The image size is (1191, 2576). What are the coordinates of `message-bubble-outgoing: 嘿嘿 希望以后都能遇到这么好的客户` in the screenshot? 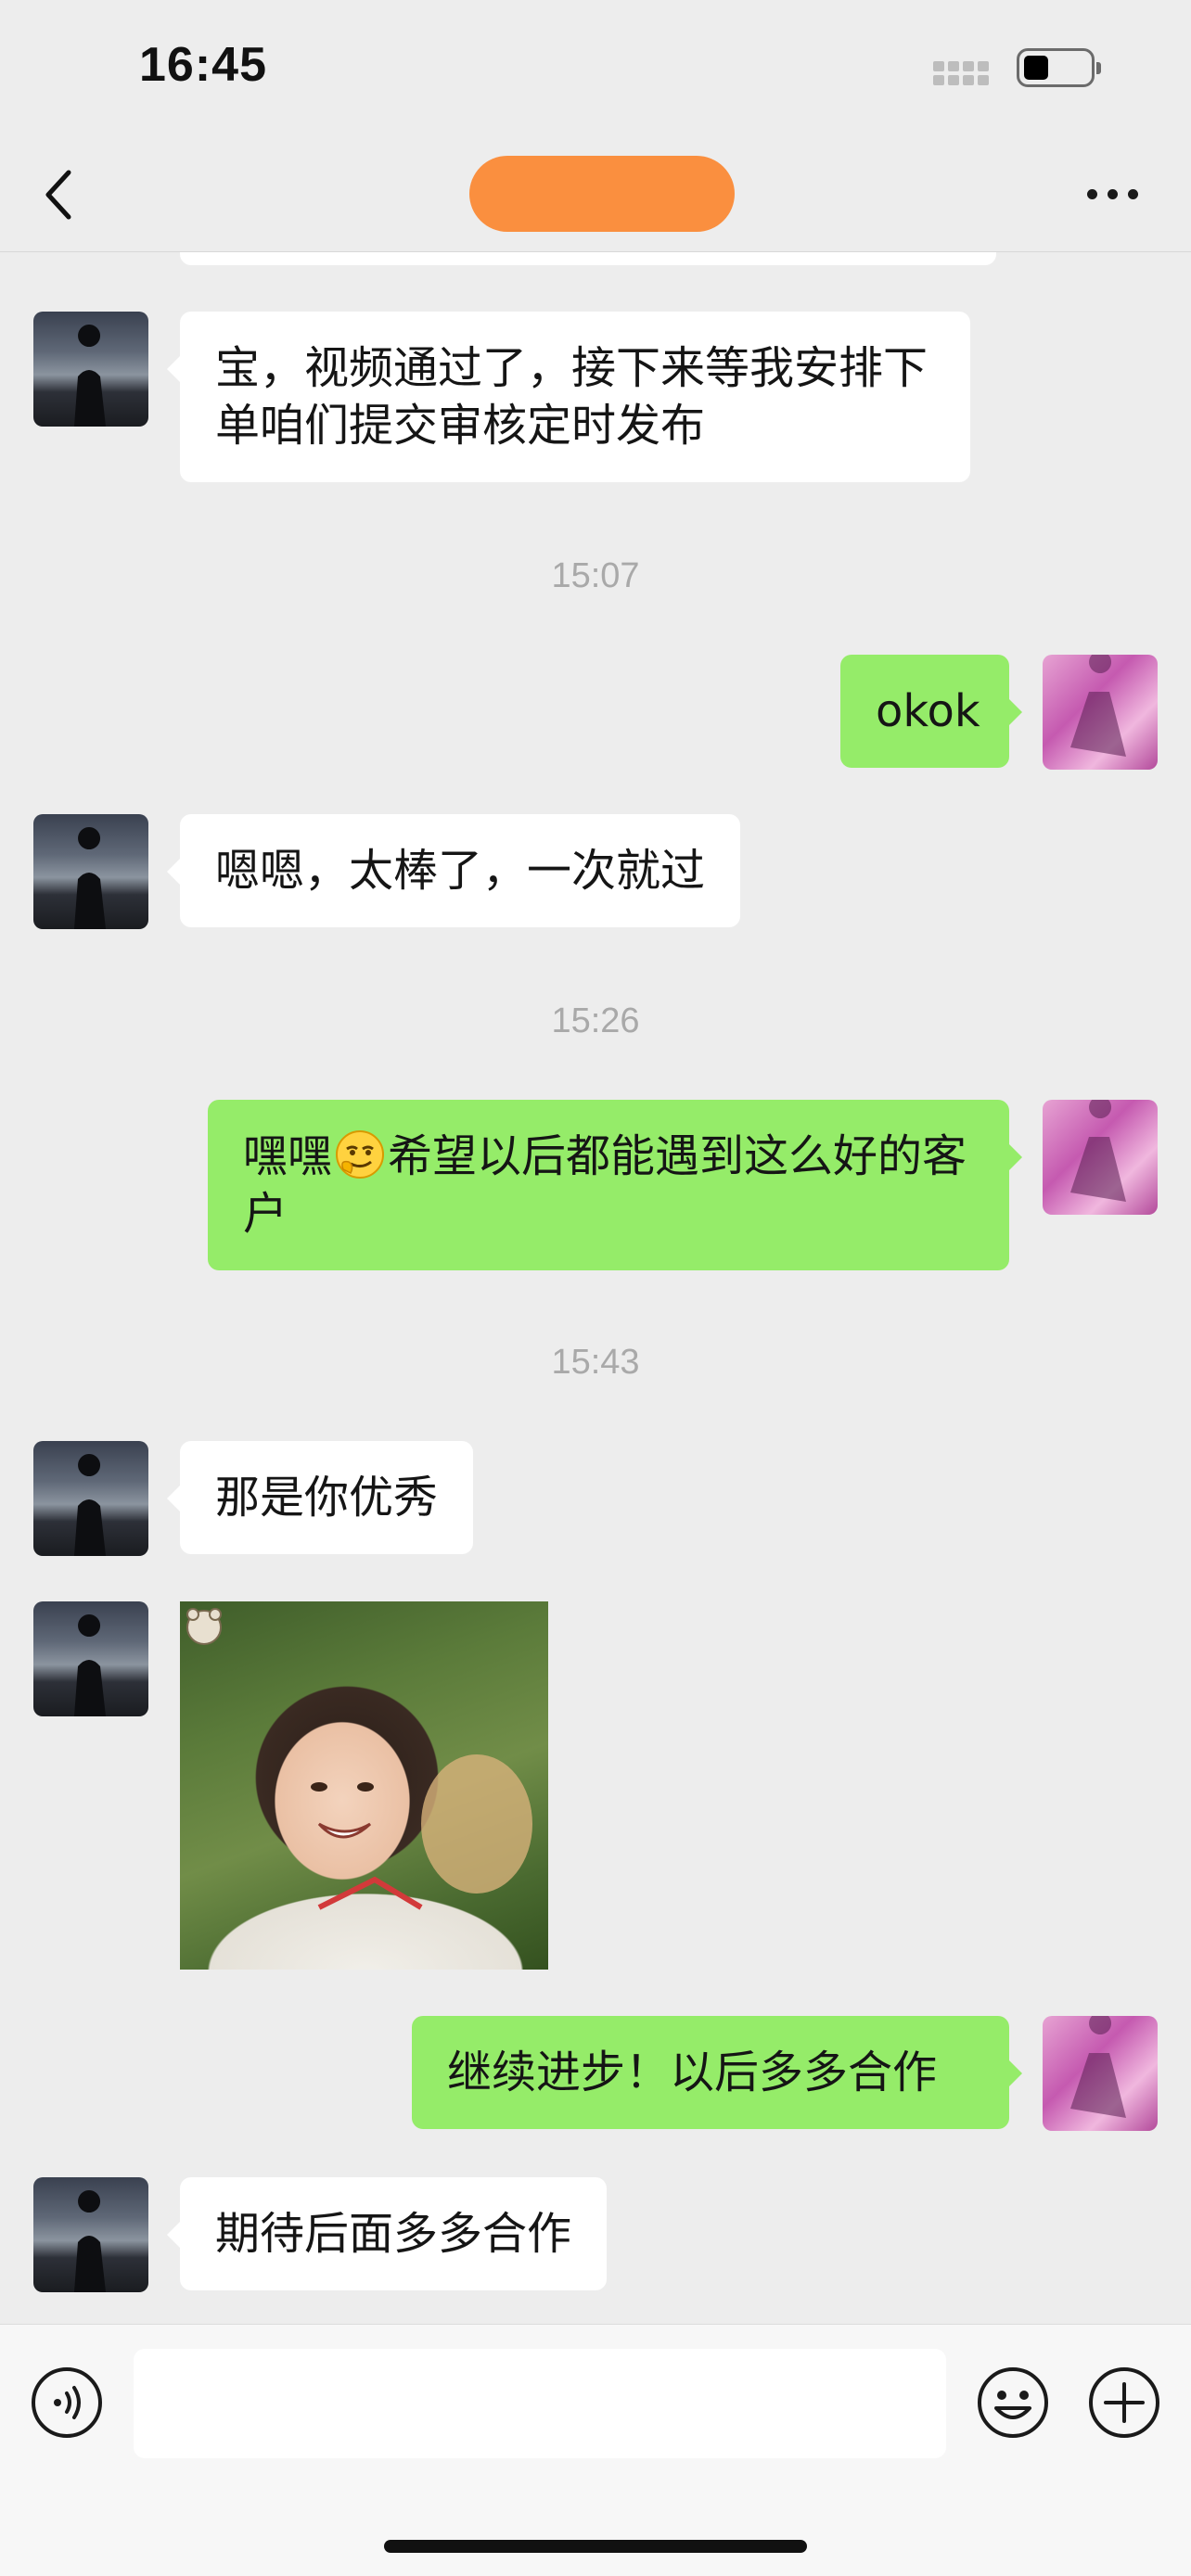 It's located at (615, 1185).